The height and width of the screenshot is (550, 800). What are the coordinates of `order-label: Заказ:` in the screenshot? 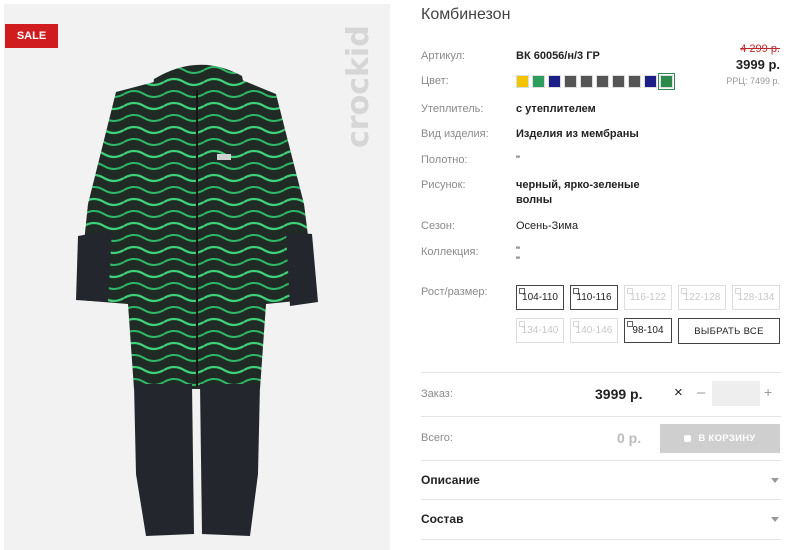 It's located at (437, 394).